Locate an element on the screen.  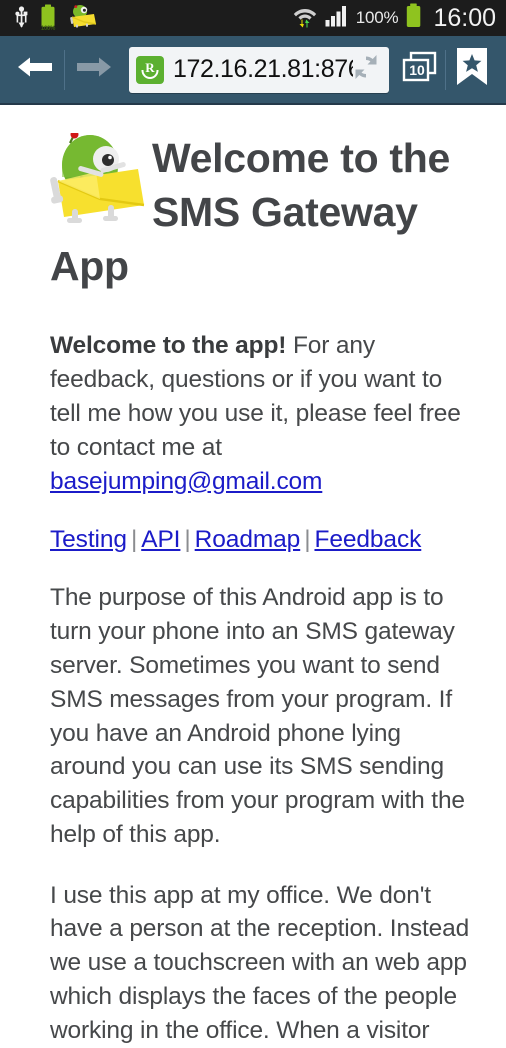
nav-links-row: Testing | API | Roadmap | Feedback is located at coordinates (264, 540).